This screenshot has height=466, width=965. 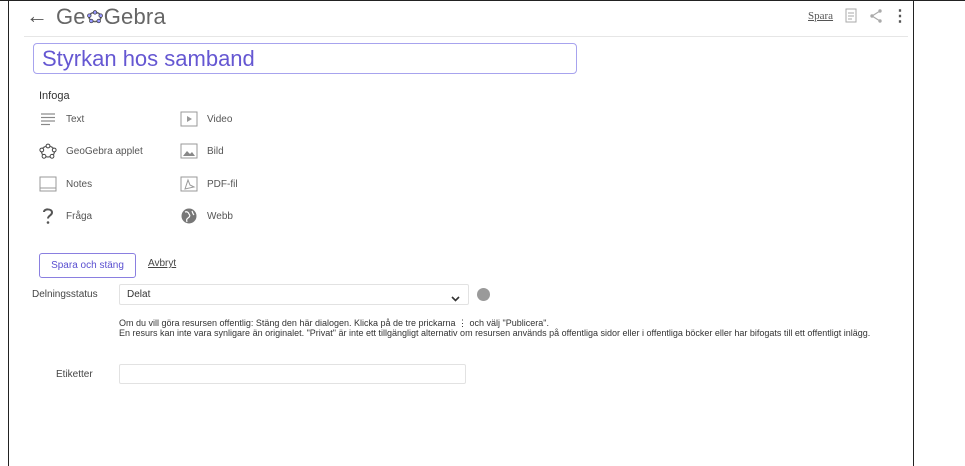 What do you see at coordinates (37, 16) in the screenshot?
I see `back-arrow-icon: ←` at bounding box center [37, 16].